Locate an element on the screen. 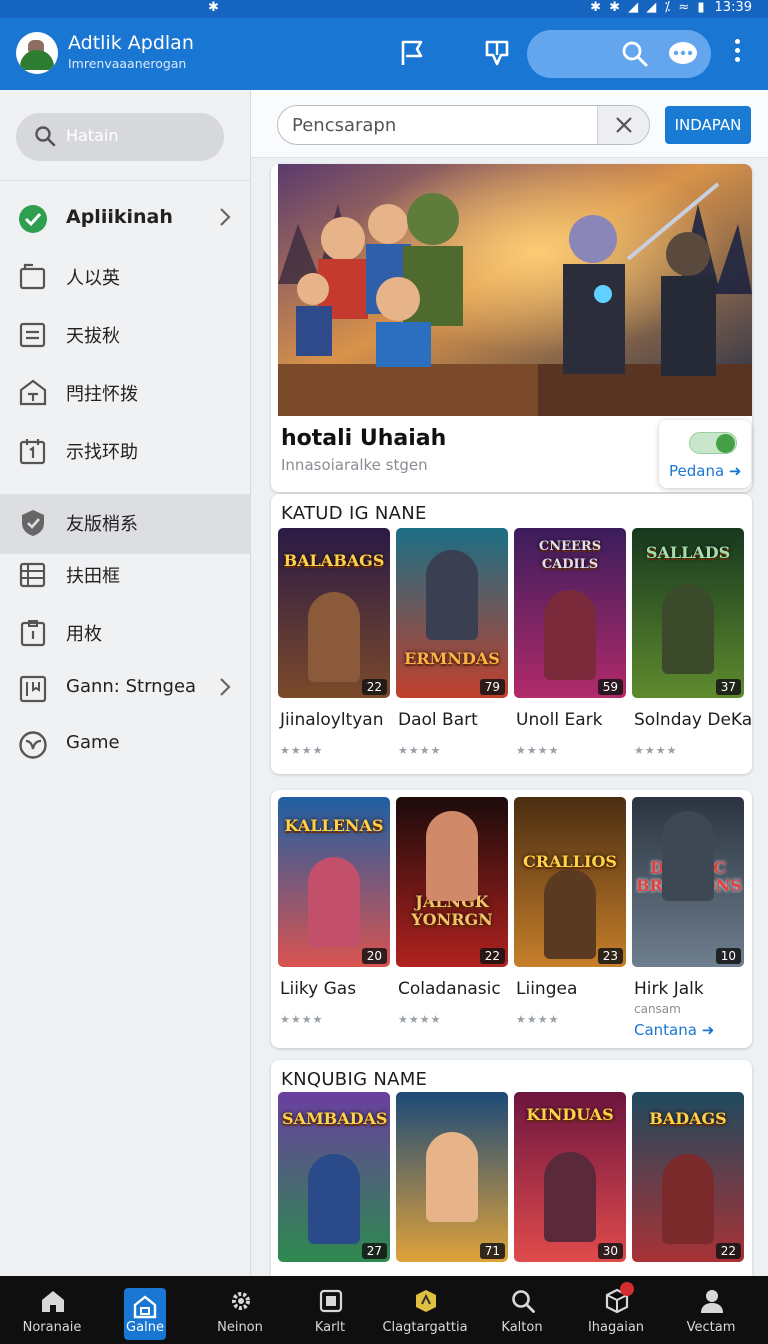 The width and height of the screenshot is (768, 1344). sidebar-item-gann-strngea: Gann: Strngea is located at coordinates (125, 689).